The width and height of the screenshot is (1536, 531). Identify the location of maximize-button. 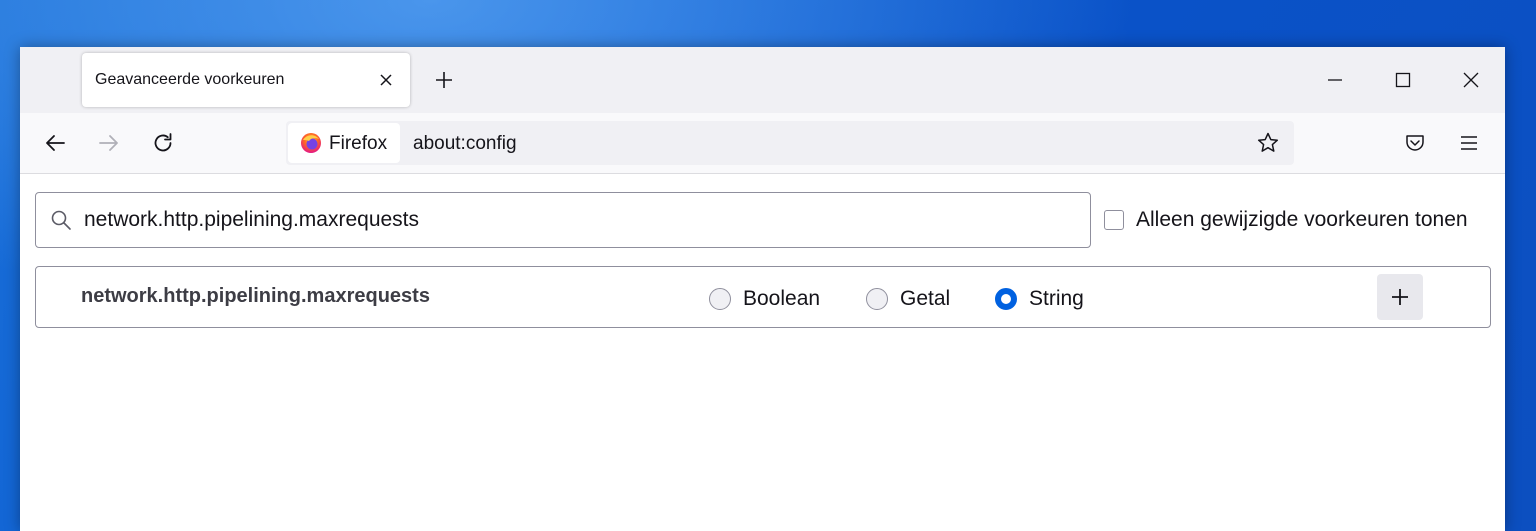
(1403, 80).